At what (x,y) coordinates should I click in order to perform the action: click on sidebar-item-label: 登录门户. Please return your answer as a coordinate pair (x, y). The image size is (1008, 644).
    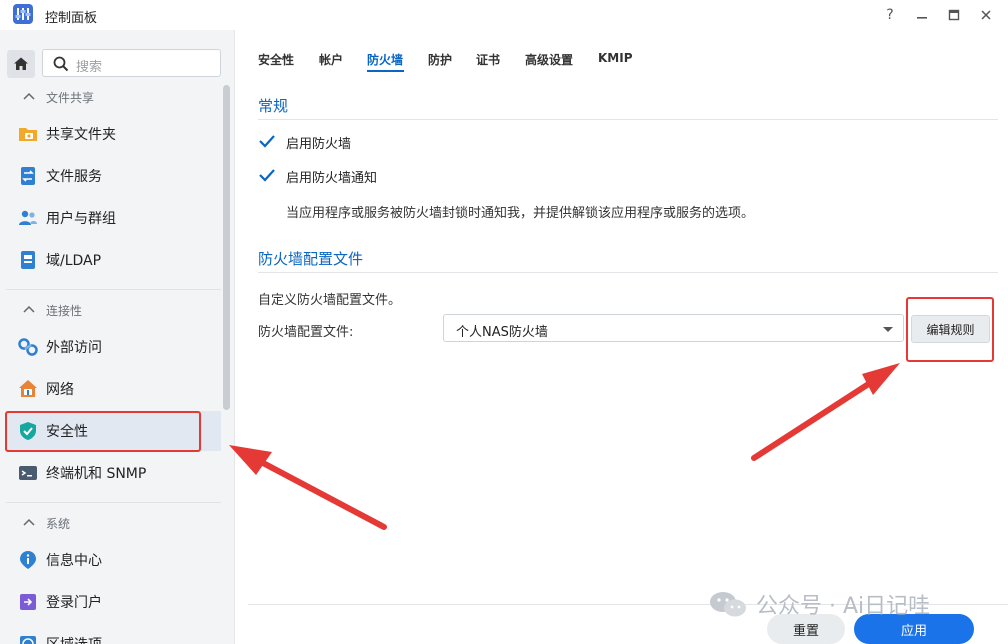
    Looking at the image, I should click on (74, 603).